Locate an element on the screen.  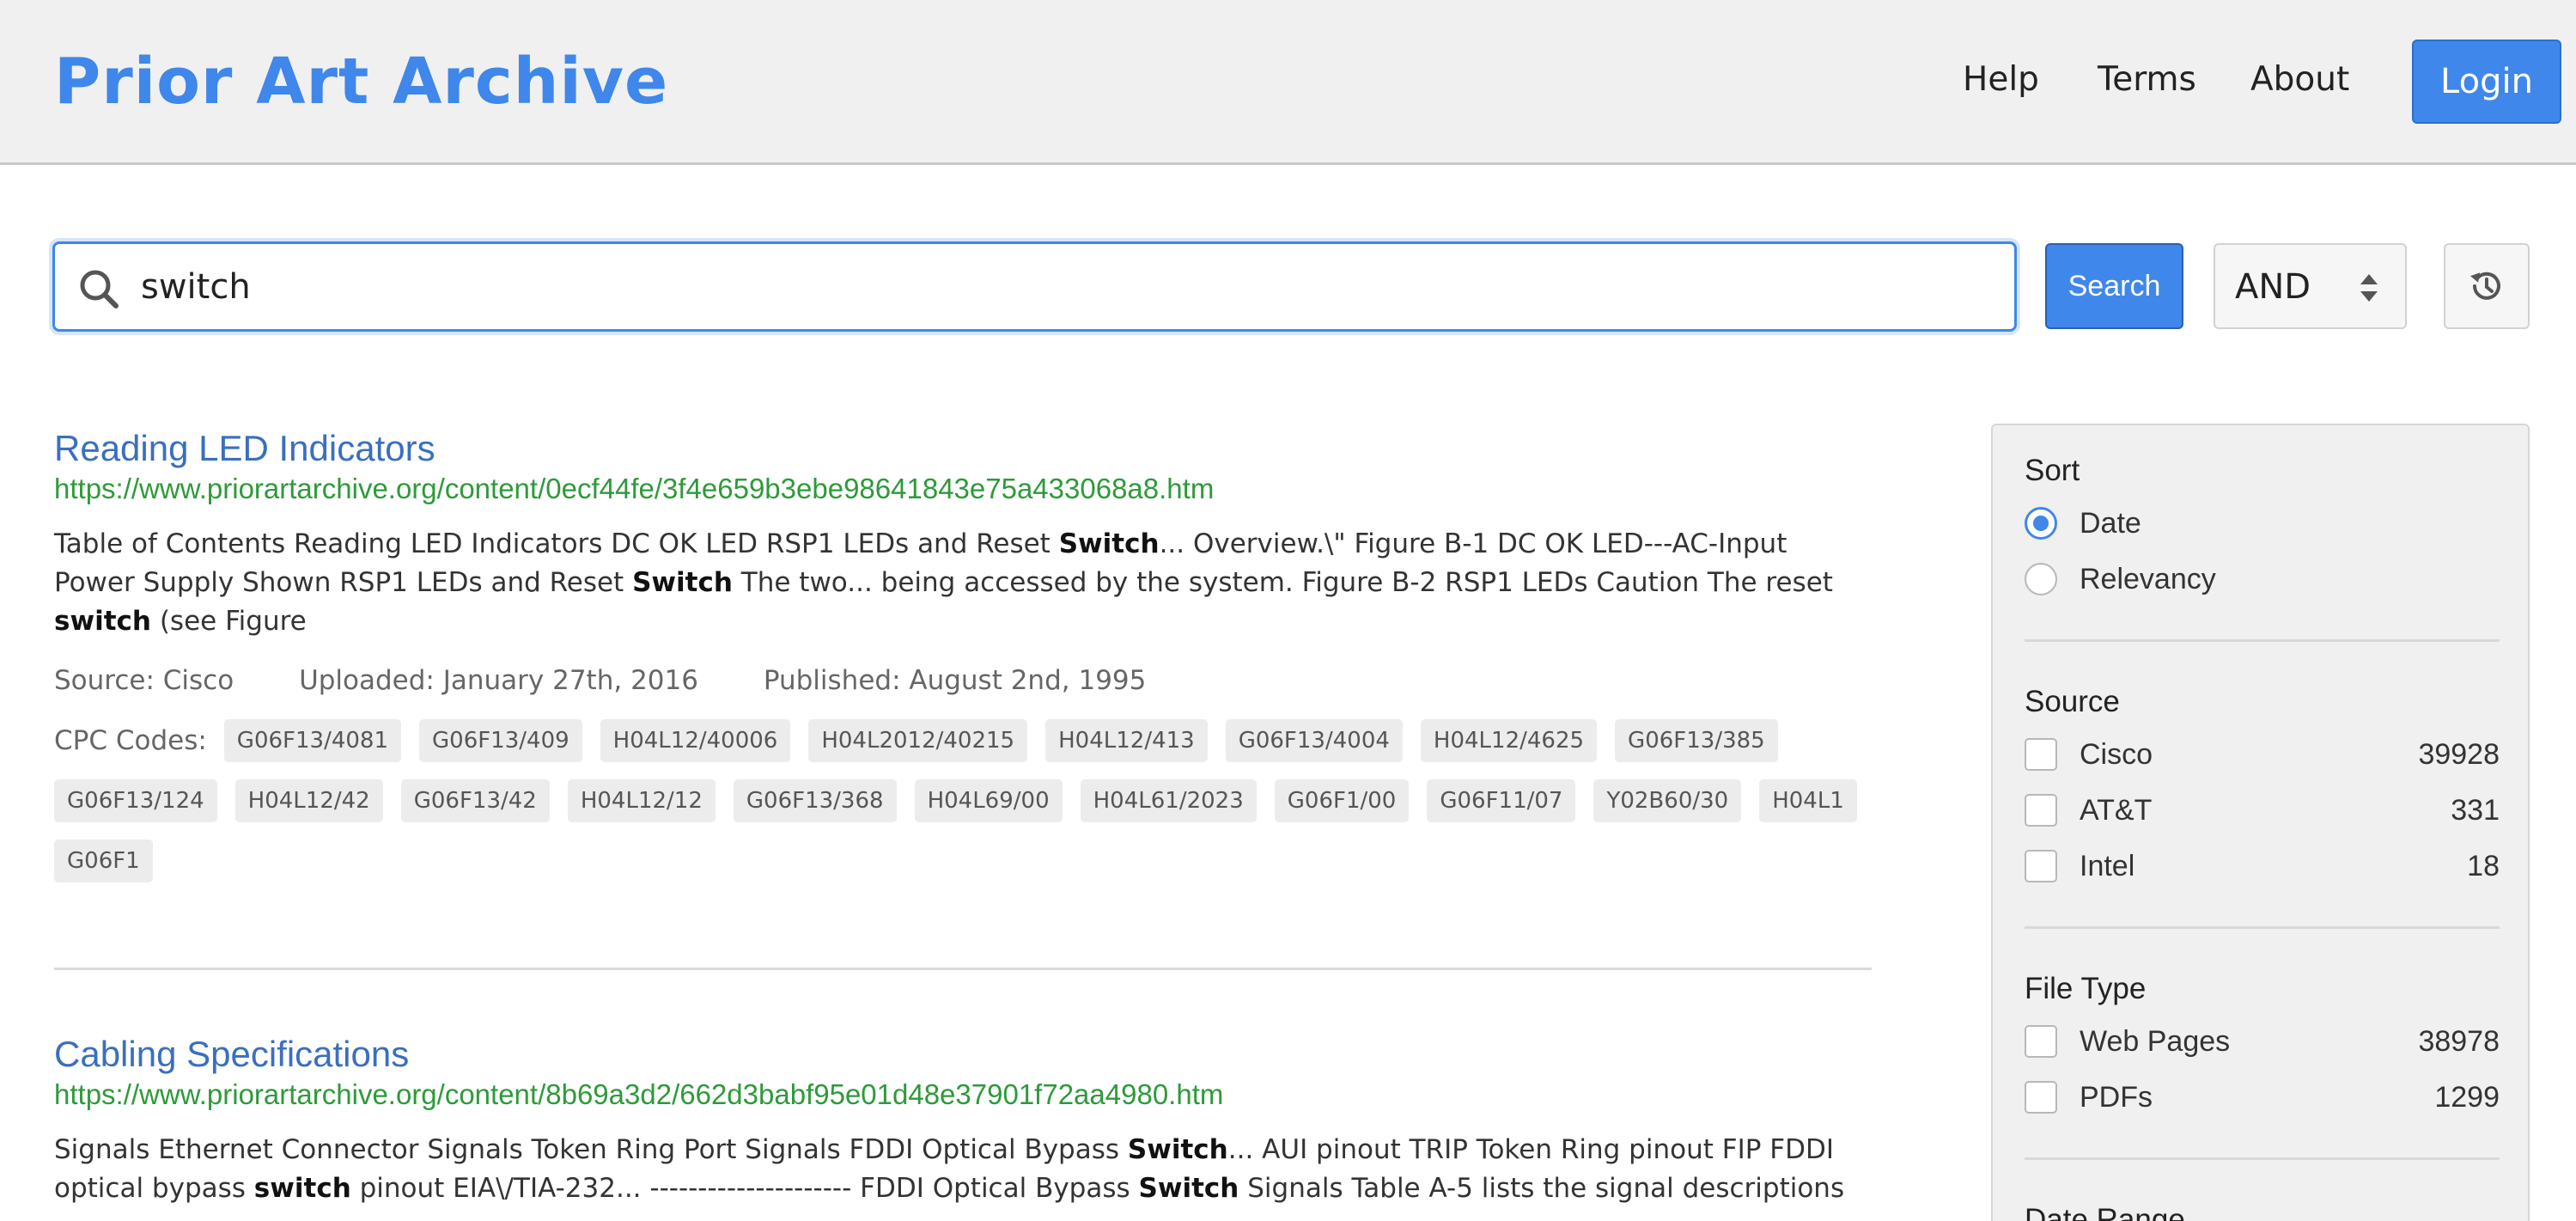
nav-help-link: Help is located at coordinates (2001, 79).